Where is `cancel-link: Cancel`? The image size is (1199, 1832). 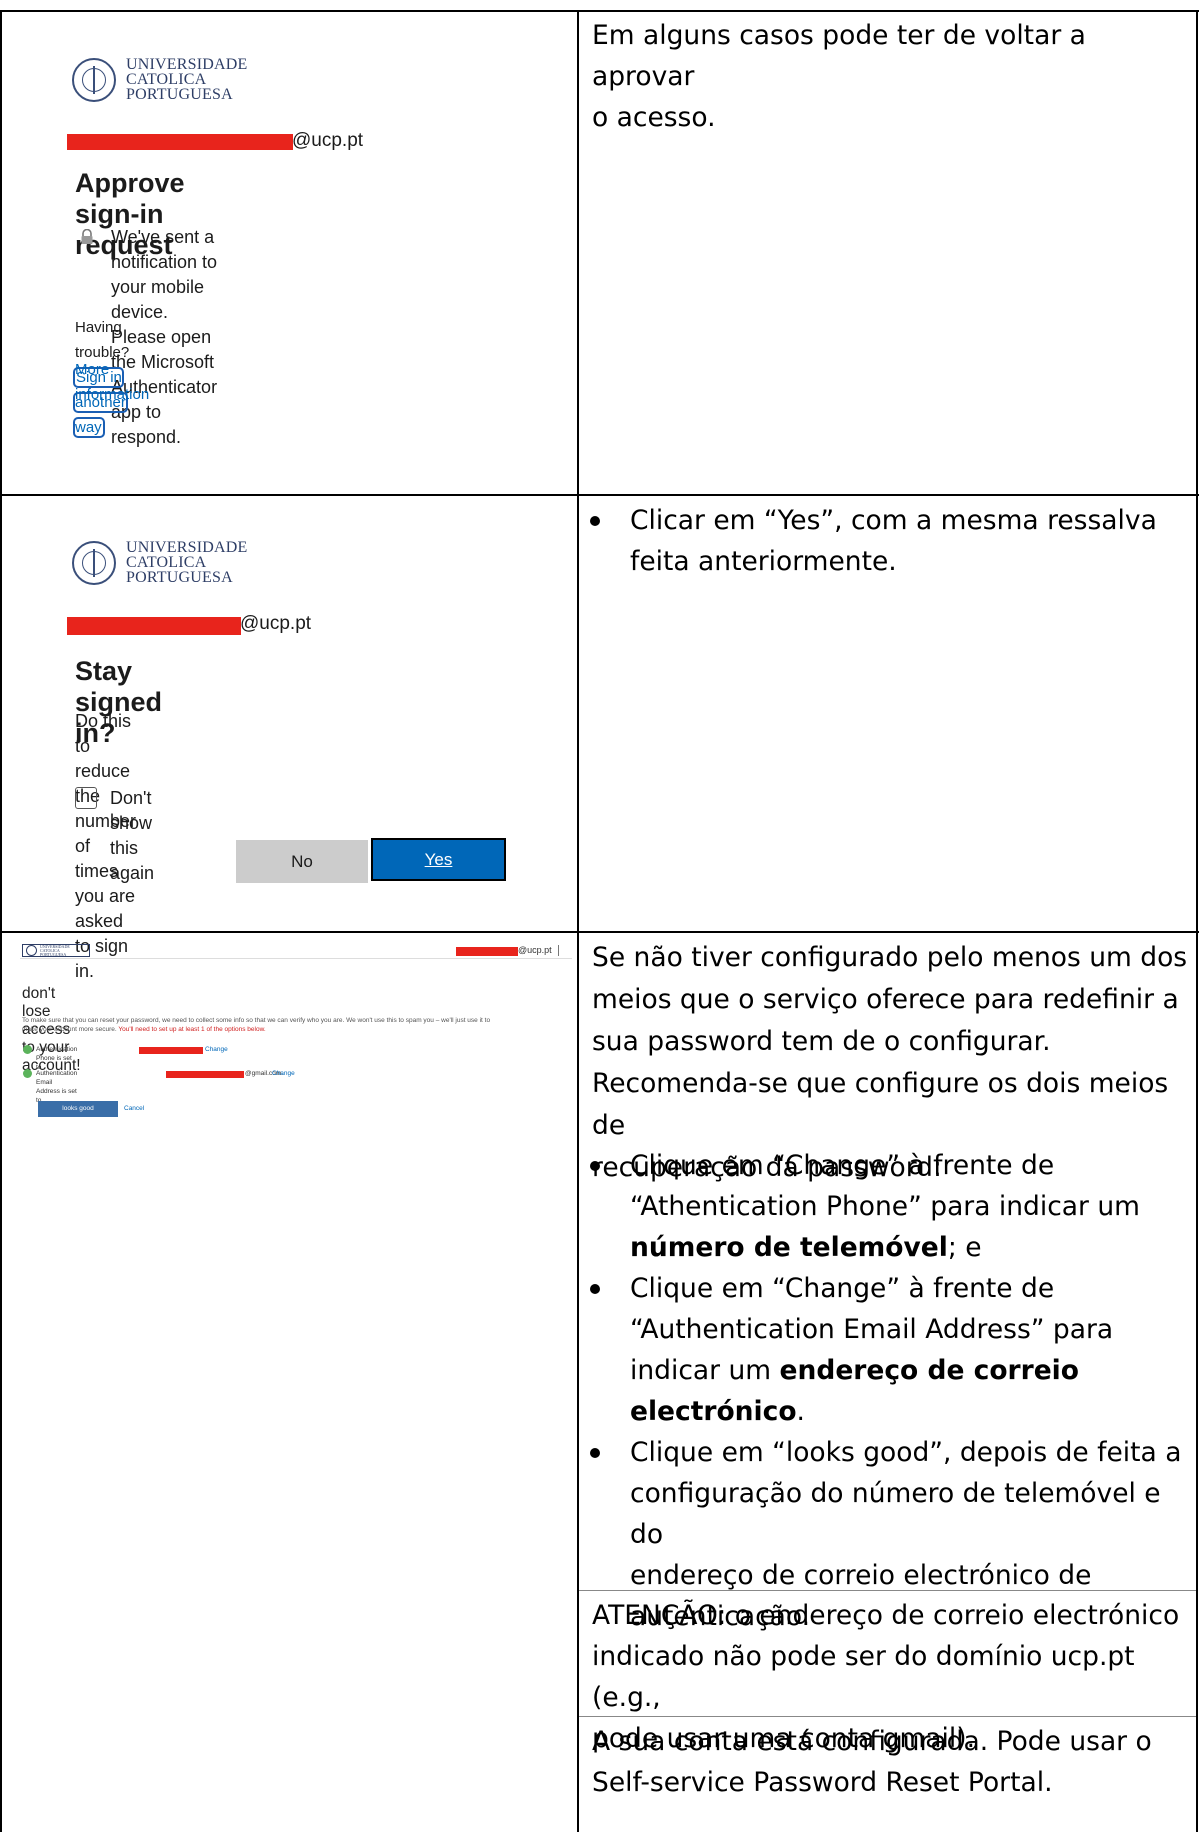
cancel-link: Cancel is located at coordinates (134, 1108).